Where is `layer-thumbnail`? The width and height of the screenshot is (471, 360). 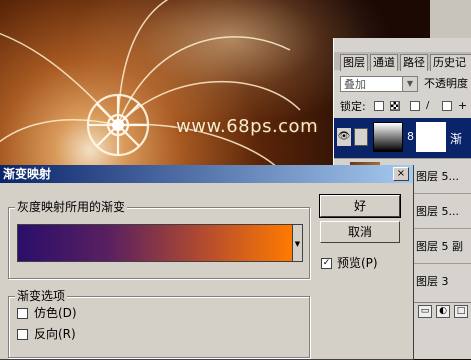 layer-thumbnail is located at coordinates (388, 137).